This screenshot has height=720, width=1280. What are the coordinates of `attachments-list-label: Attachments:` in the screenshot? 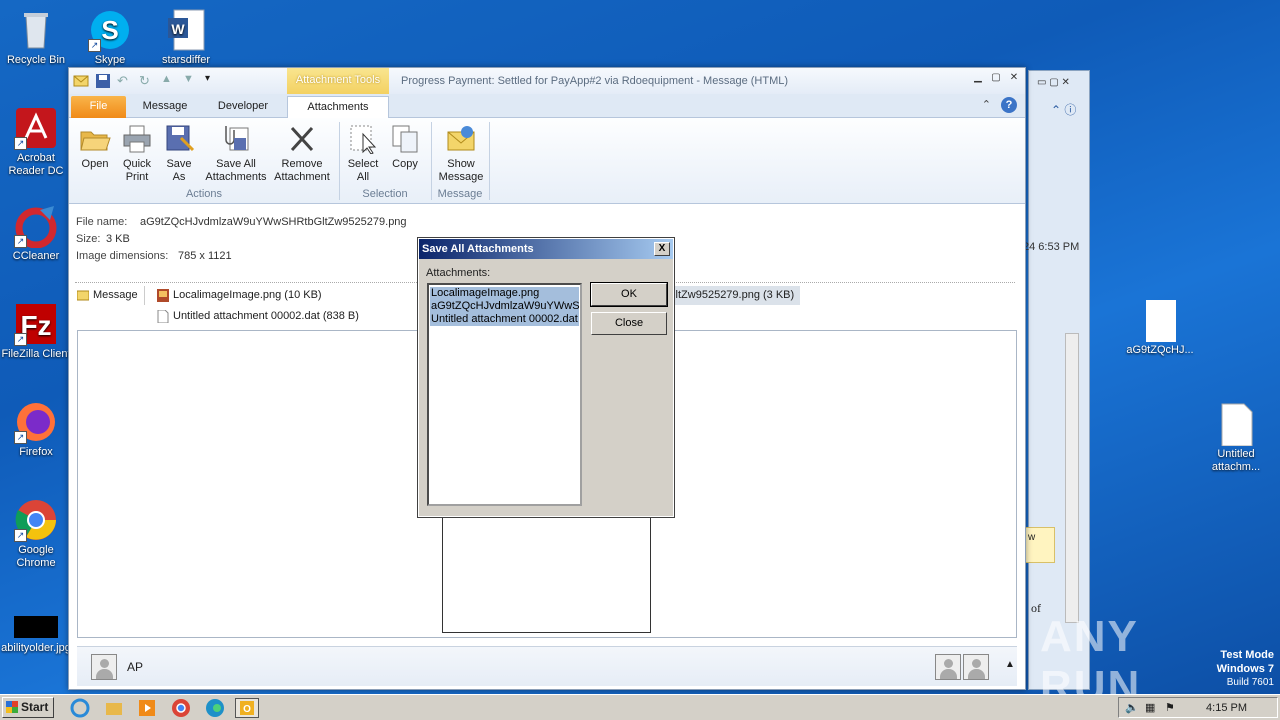 It's located at (458, 273).